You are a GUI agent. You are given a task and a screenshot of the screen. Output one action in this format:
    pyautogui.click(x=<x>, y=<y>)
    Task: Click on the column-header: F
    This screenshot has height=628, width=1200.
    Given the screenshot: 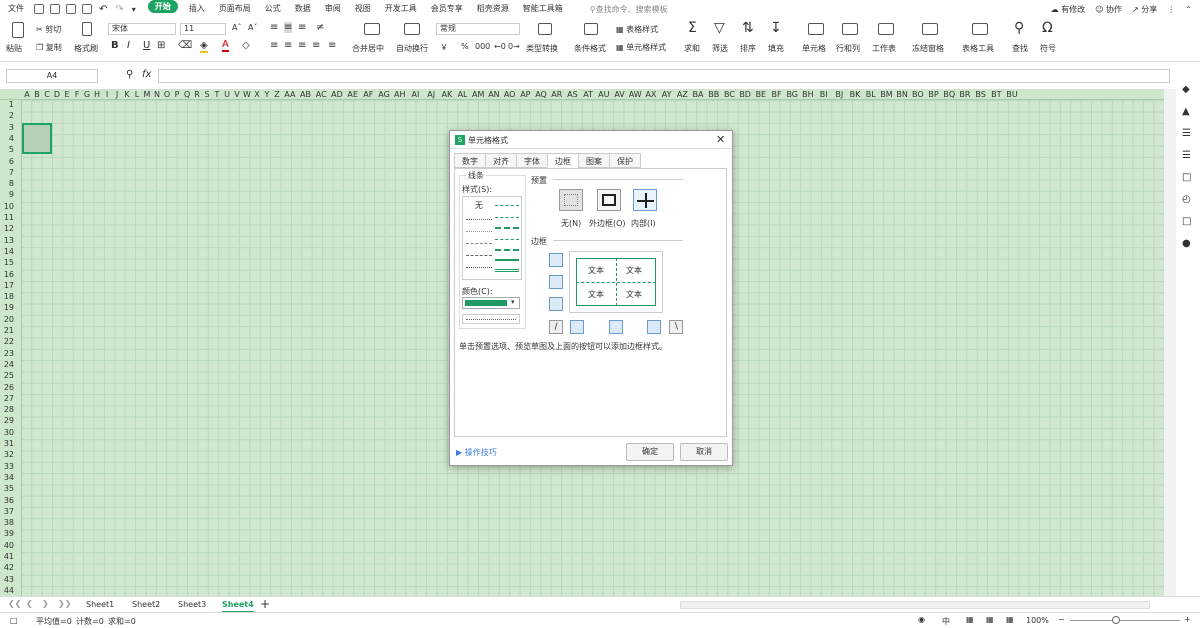 What is the action you would take?
    pyautogui.click(x=77, y=94)
    